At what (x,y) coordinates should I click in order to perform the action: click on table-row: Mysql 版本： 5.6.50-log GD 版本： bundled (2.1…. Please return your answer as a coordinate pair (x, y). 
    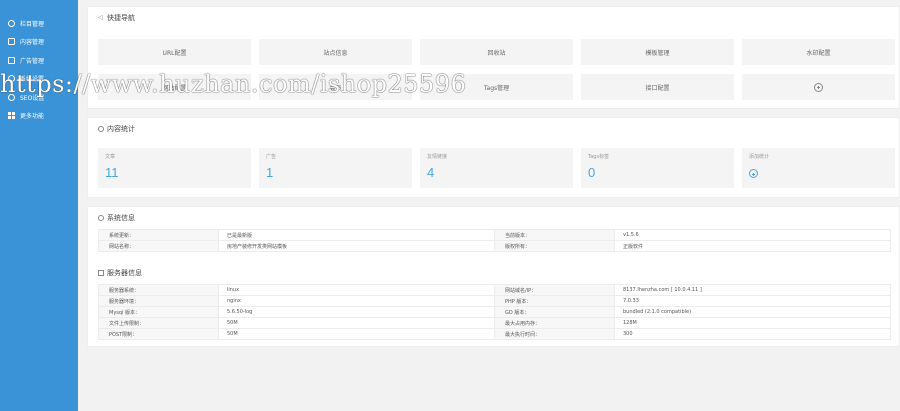
    Looking at the image, I should click on (494, 312).